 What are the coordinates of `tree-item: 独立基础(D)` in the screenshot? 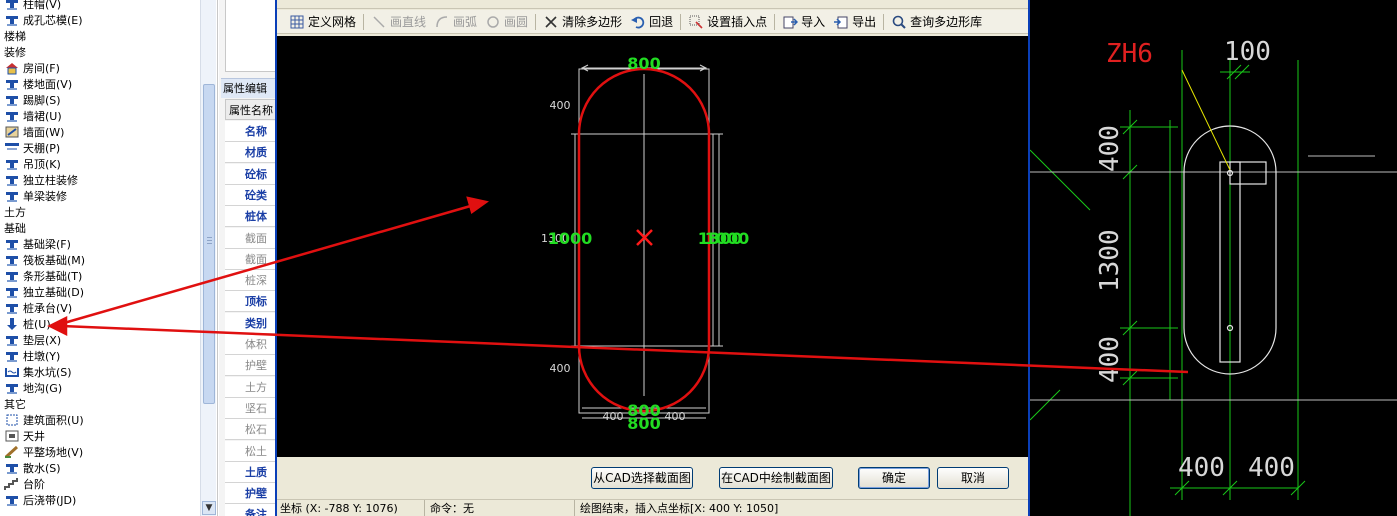 It's located at (44, 293).